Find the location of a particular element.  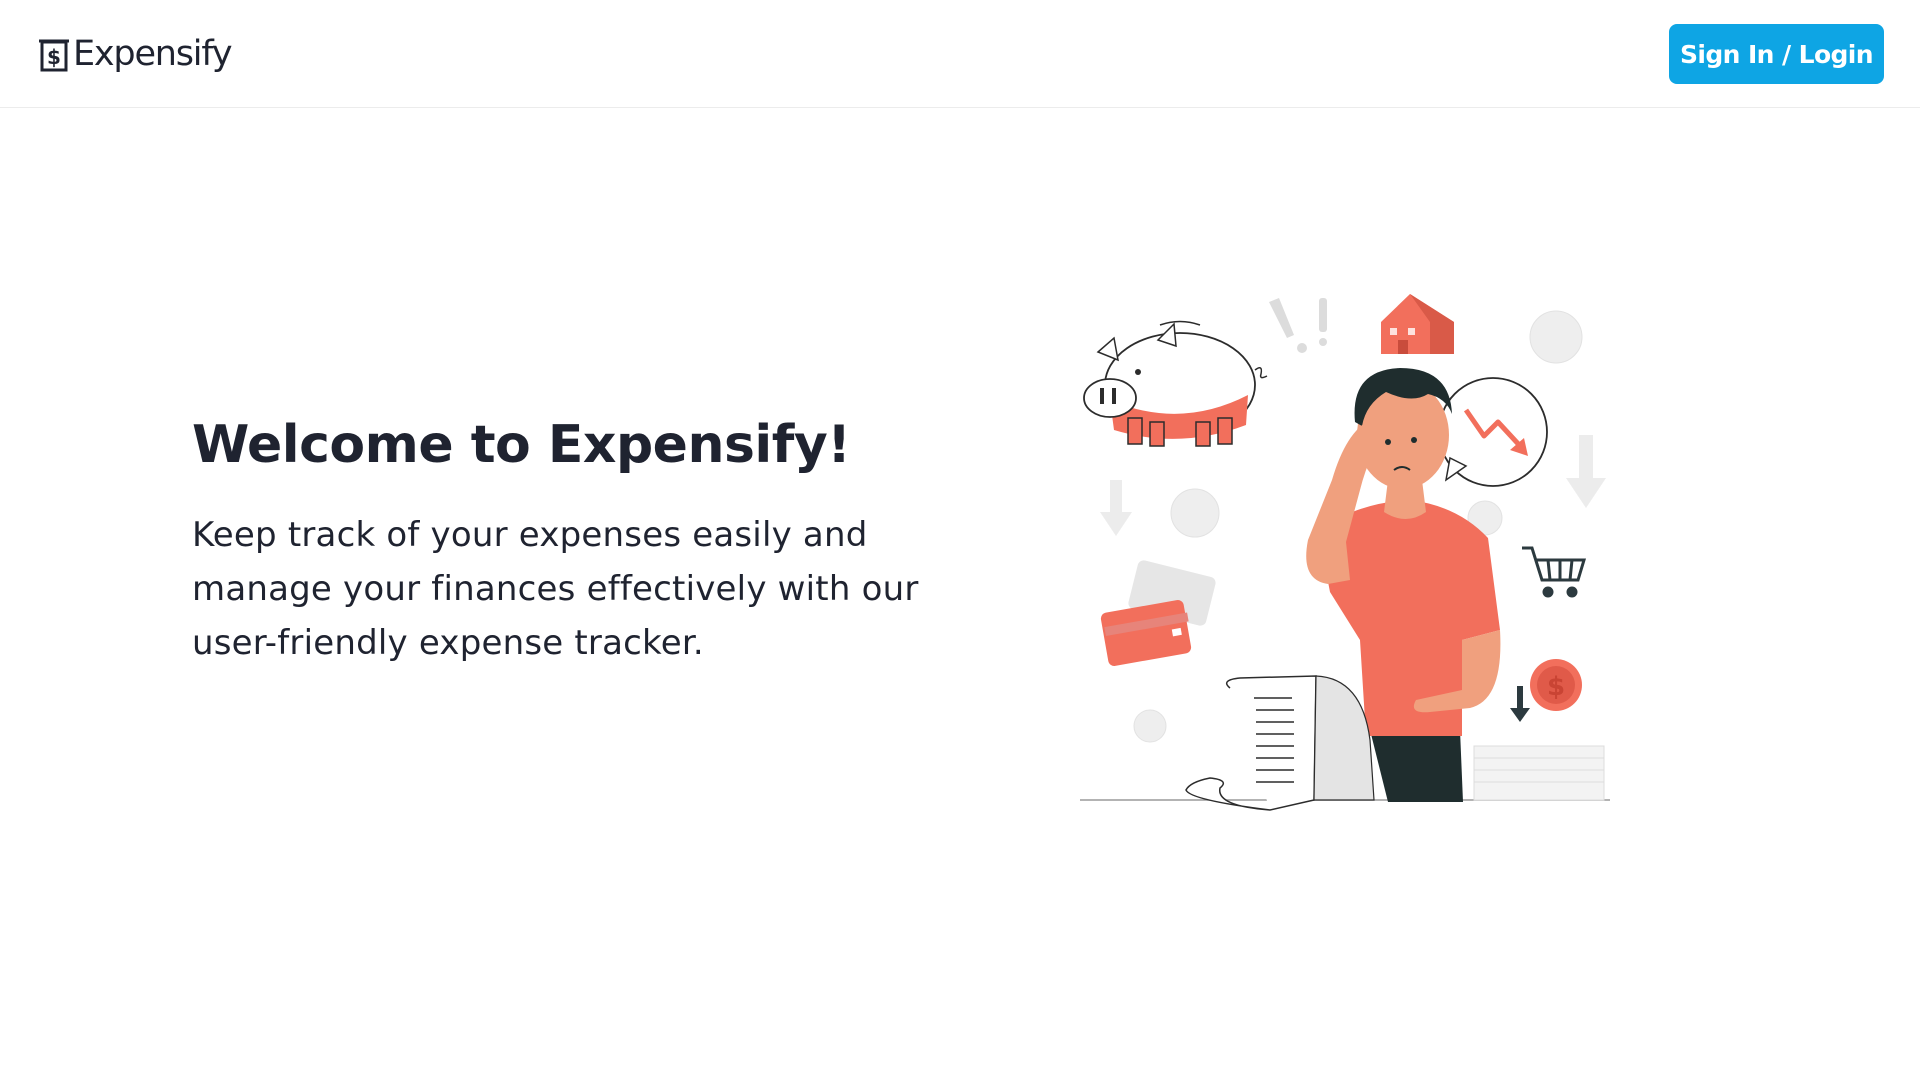

piggy-bank-icon is located at coordinates (1175, 383).